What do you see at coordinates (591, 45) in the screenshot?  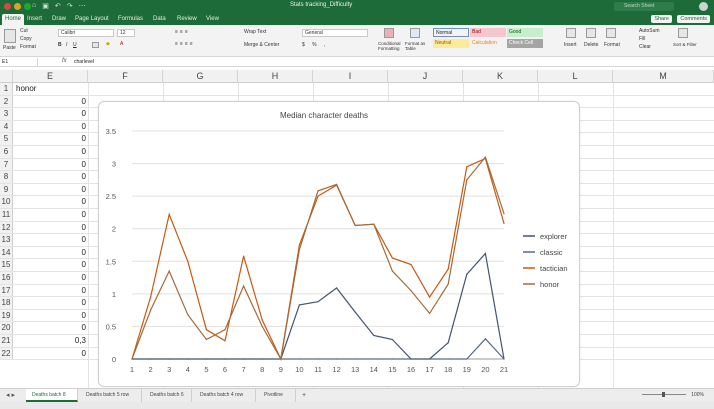 I see `delete-button: Delete` at bounding box center [591, 45].